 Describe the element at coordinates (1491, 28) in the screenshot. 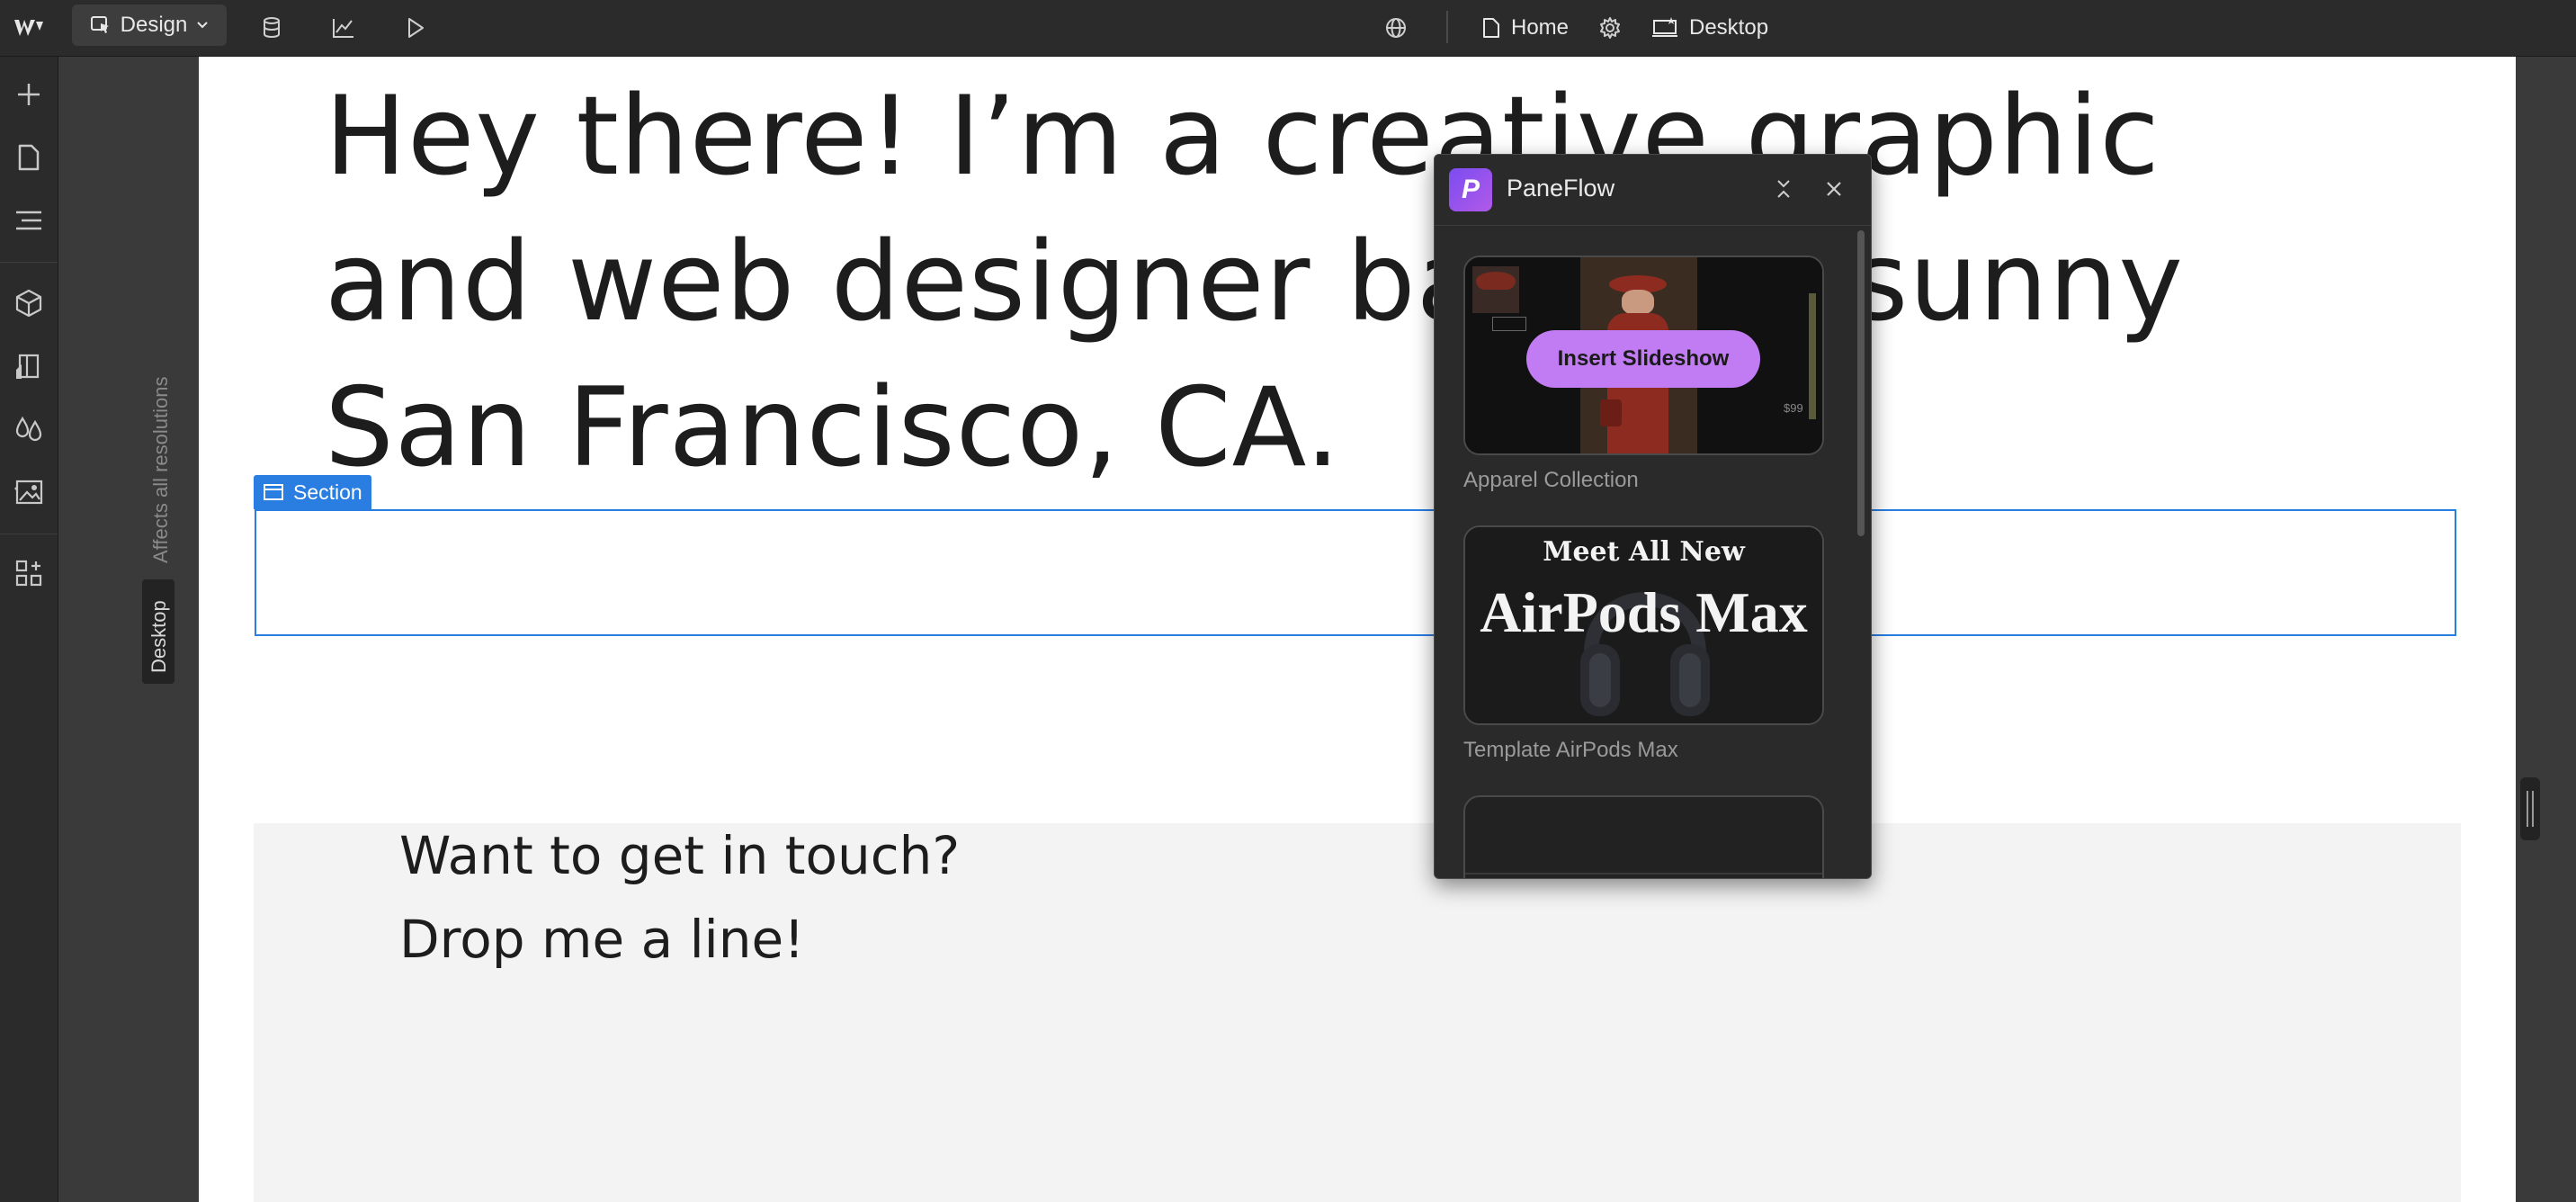

I see `page-icon` at that location.